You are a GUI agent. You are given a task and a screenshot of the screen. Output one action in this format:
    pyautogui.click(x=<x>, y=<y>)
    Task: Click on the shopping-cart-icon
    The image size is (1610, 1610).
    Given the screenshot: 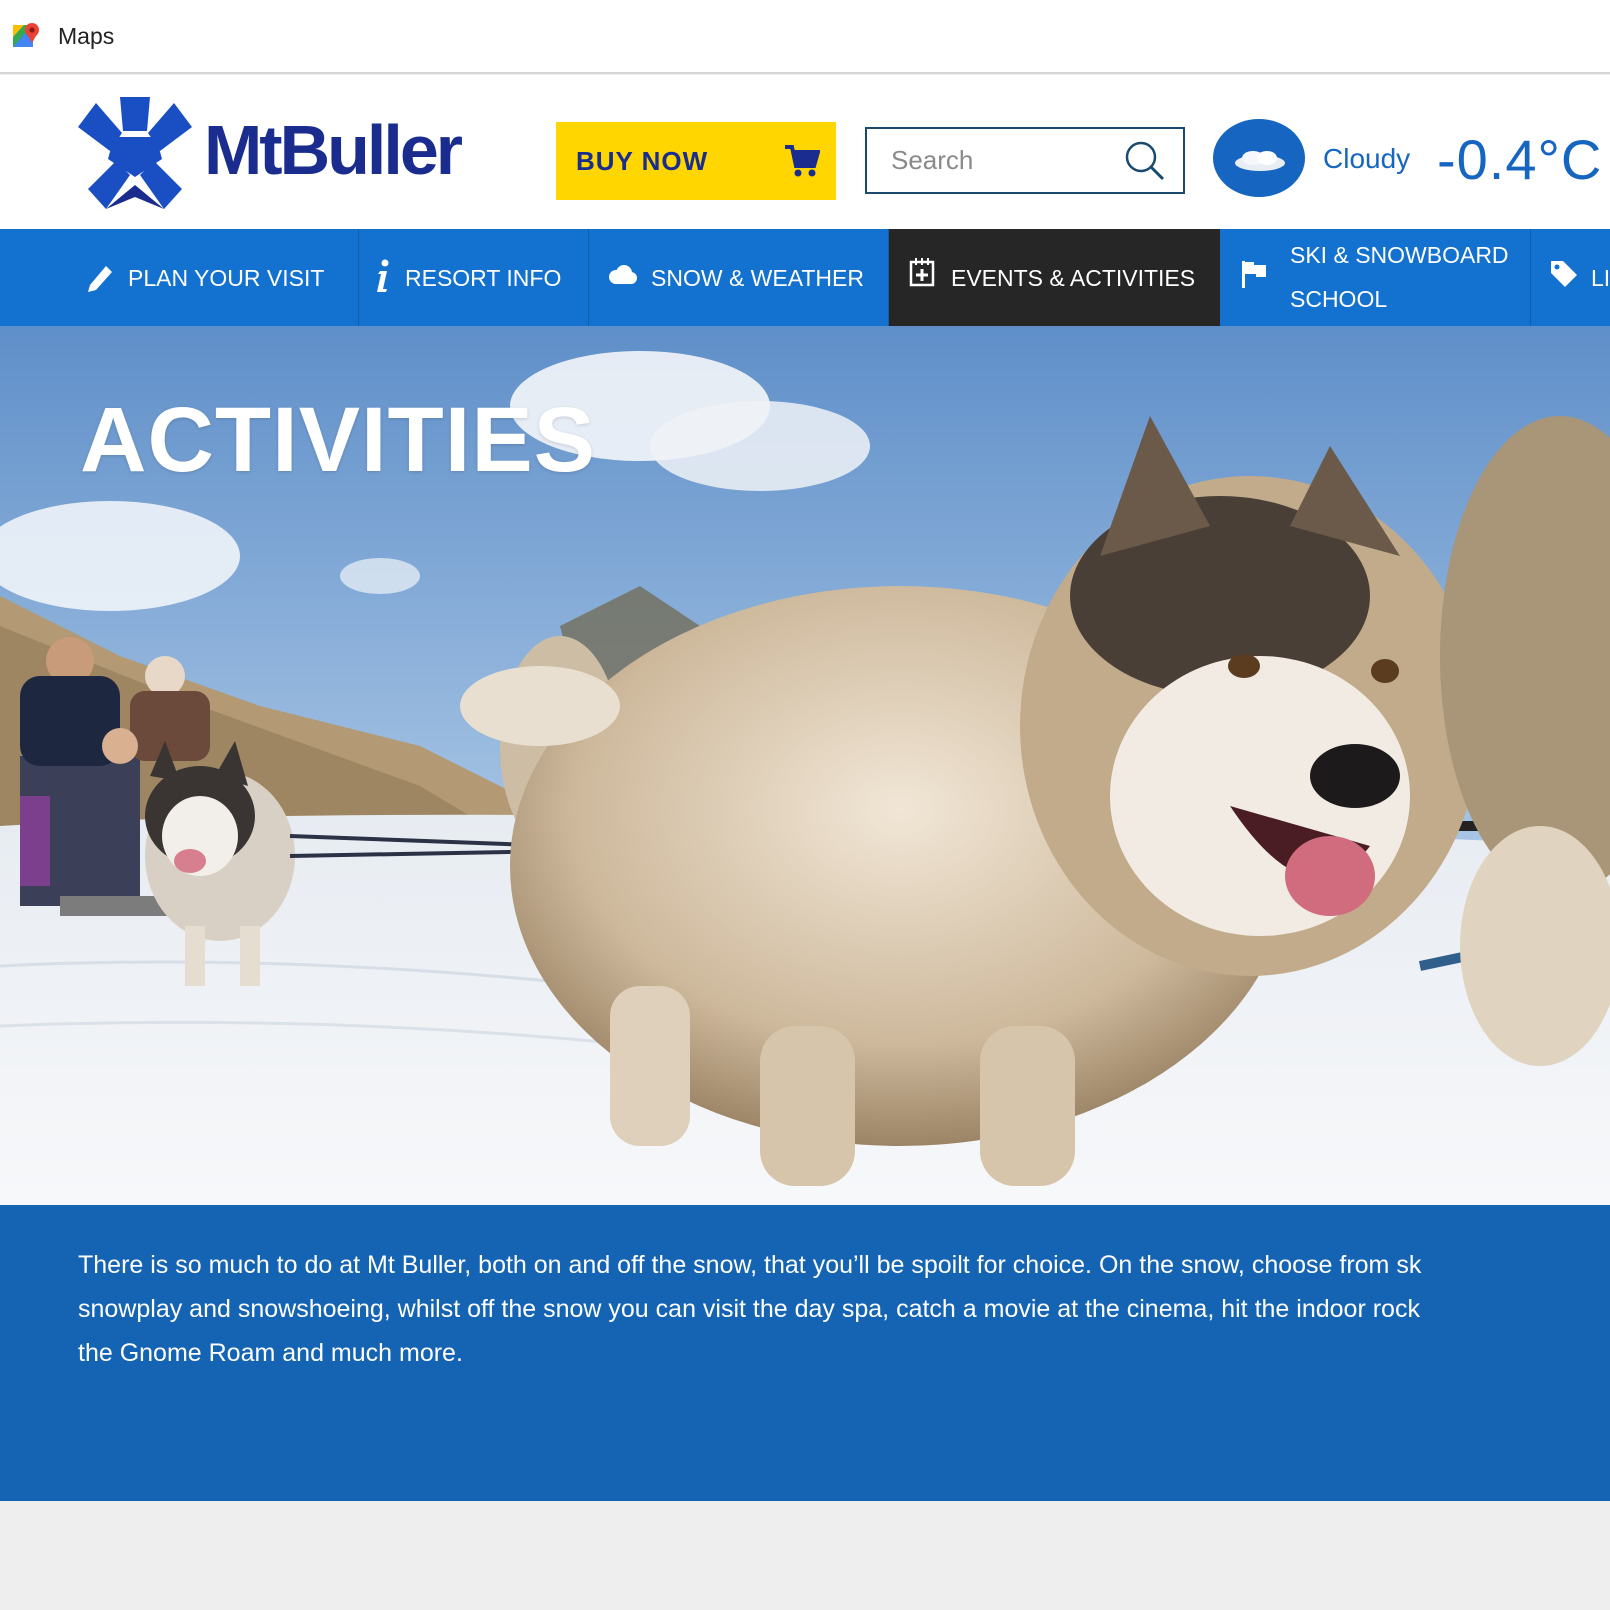 What is the action you would take?
    pyautogui.click(x=802, y=161)
    